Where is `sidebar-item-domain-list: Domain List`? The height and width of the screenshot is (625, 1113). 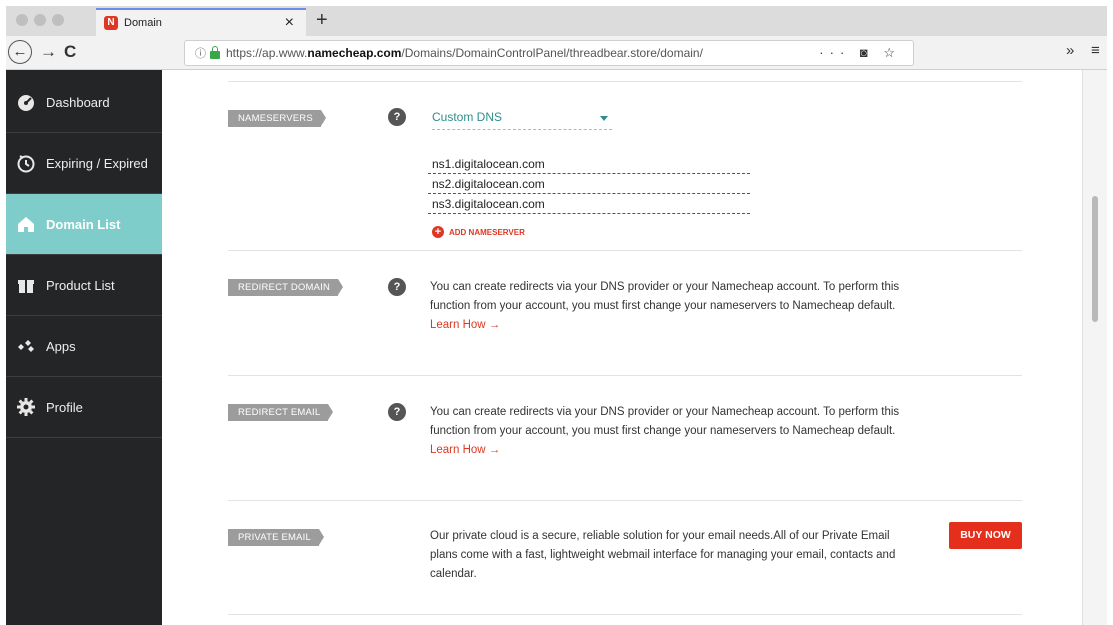
sidebar-item-domain-list: Domain List is located at coordinates (90, 224).